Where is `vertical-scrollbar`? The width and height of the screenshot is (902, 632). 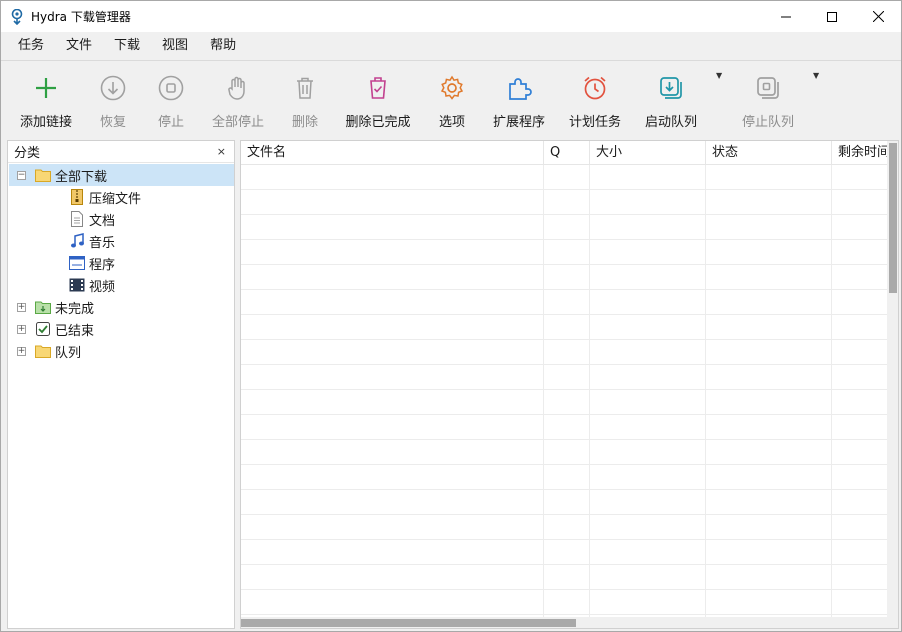
vertical-scrollbar is located at coordinates (892, 379).